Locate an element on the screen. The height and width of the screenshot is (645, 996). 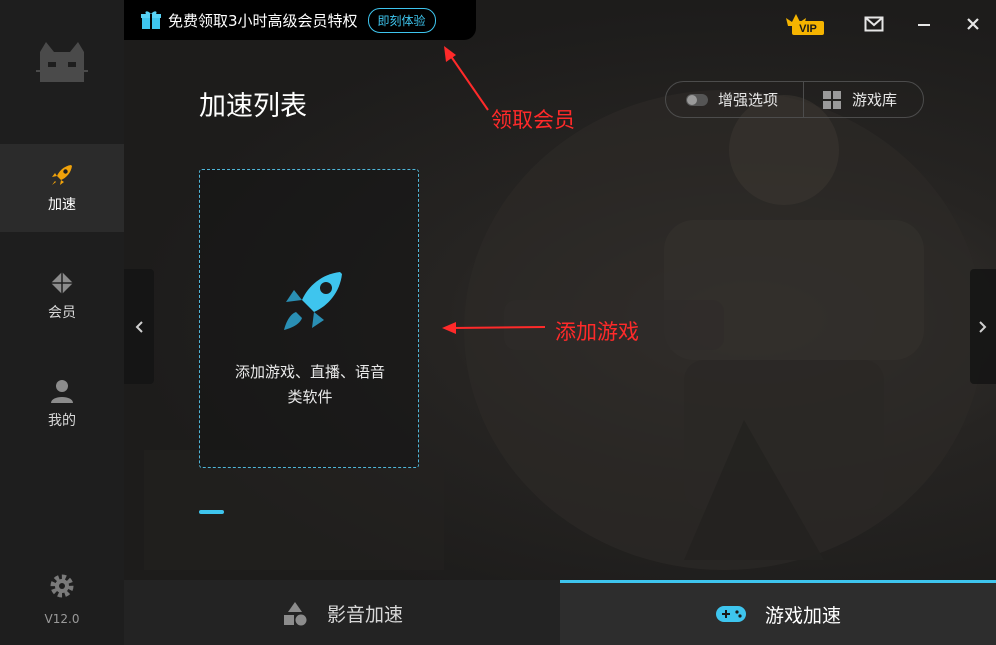
vip-crown-icon: VIP is located at coordinates (805, 24).